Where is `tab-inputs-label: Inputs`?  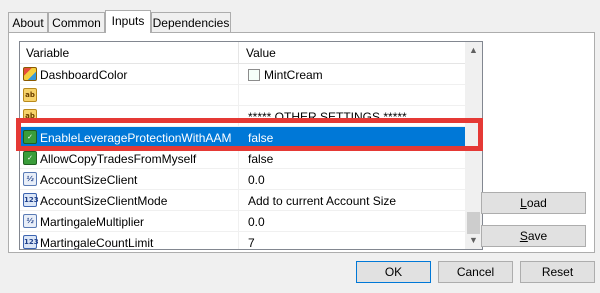 tab-inputs-label: Inputs is located at coordinates (128, 21).